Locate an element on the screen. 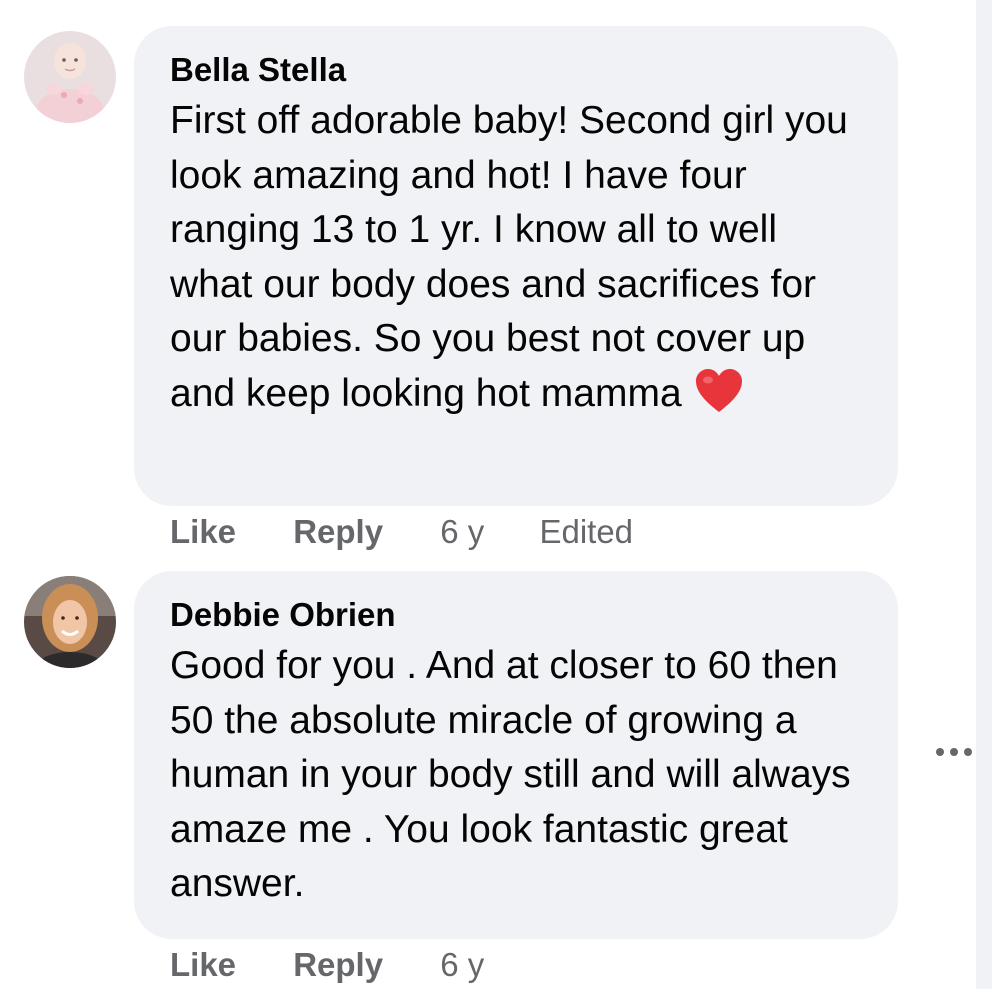  comment-actions: Like Reply 6 y is located at coordinates (327, 965).